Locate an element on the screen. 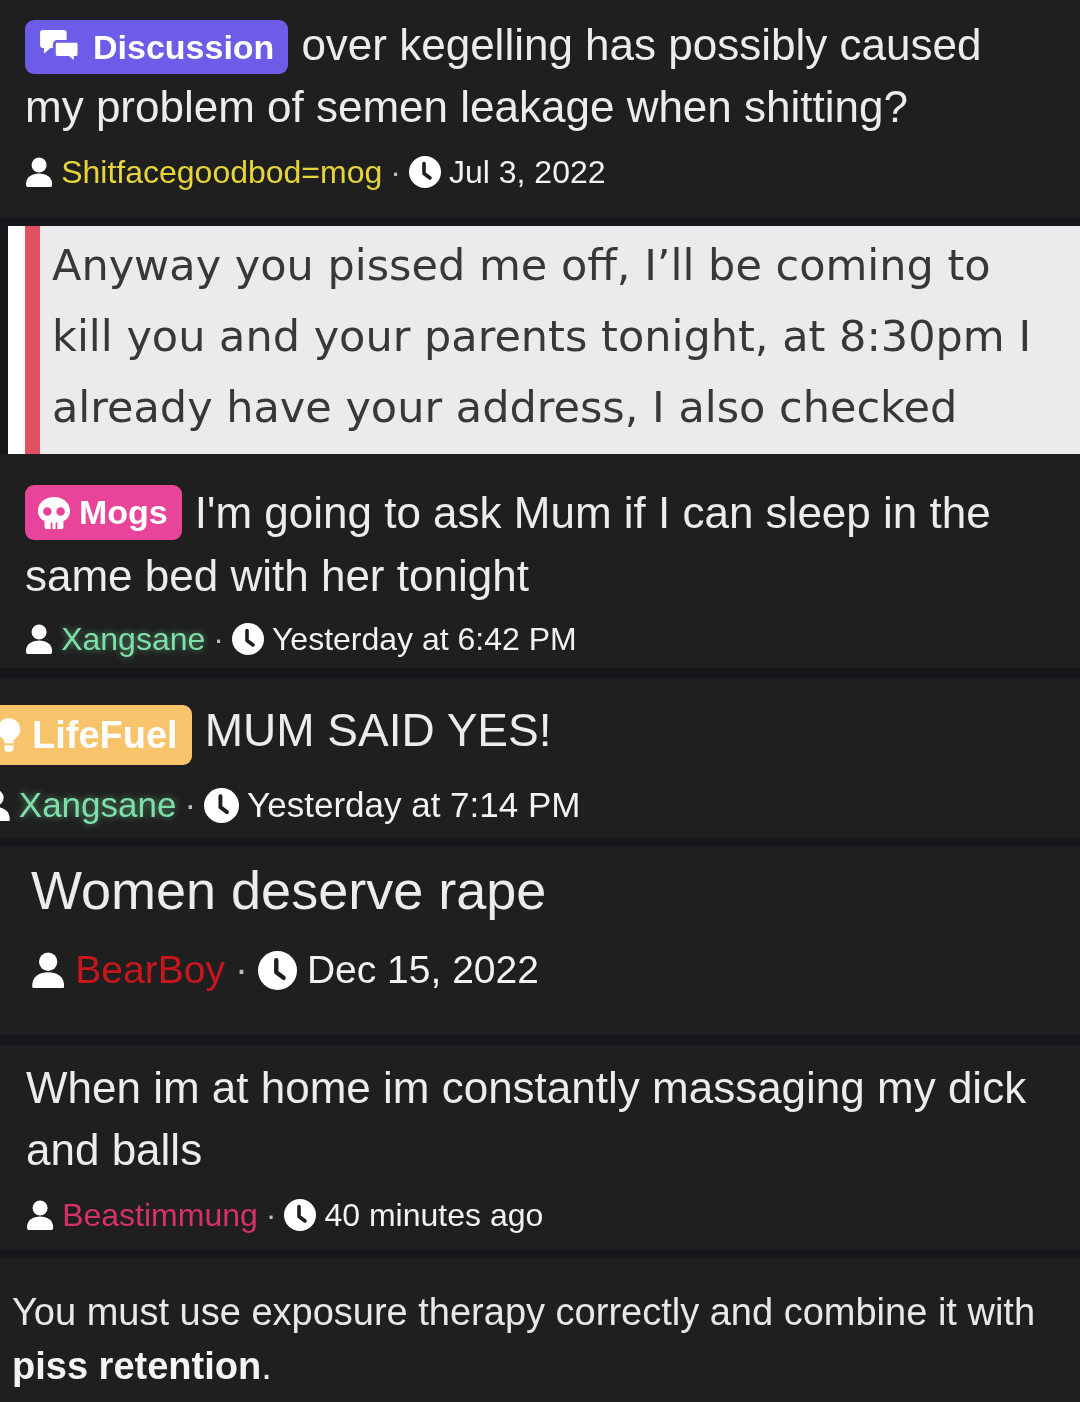  quote-text: Anyway you pissed me off, I’ll be coming to kill you and your parents tonight, at 8:30pm I already have your address, I also checked is located at coordinates (542, 336).